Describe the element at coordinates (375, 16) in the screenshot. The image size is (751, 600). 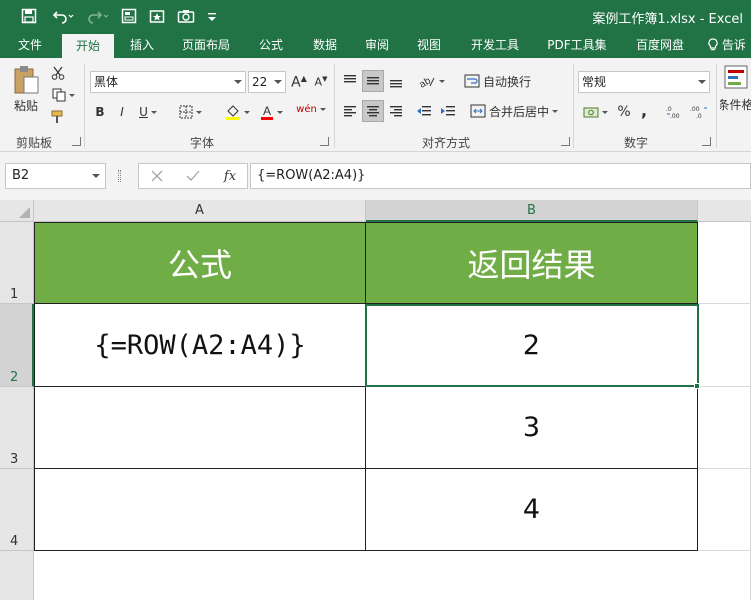
I see `title-bar: 案例工作簿1.xlsx - Excel` at that location.